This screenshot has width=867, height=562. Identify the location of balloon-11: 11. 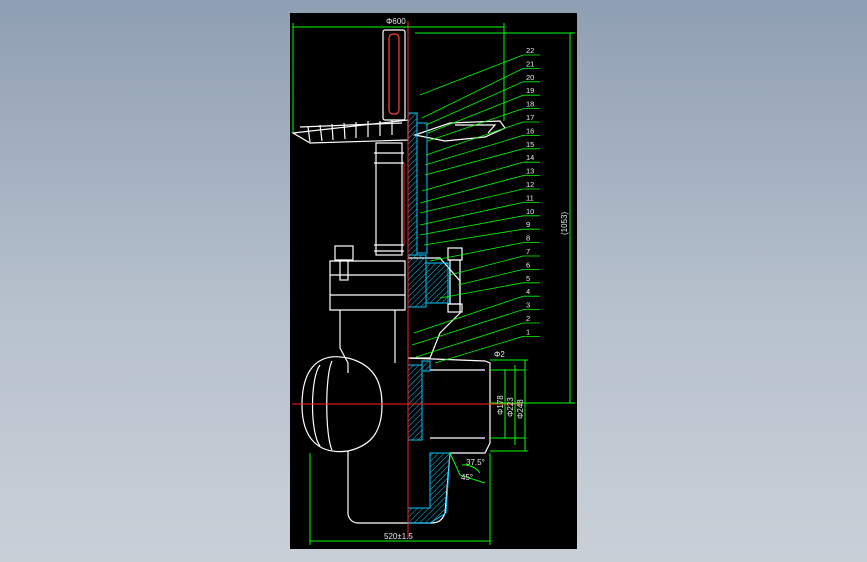
(530, 197).